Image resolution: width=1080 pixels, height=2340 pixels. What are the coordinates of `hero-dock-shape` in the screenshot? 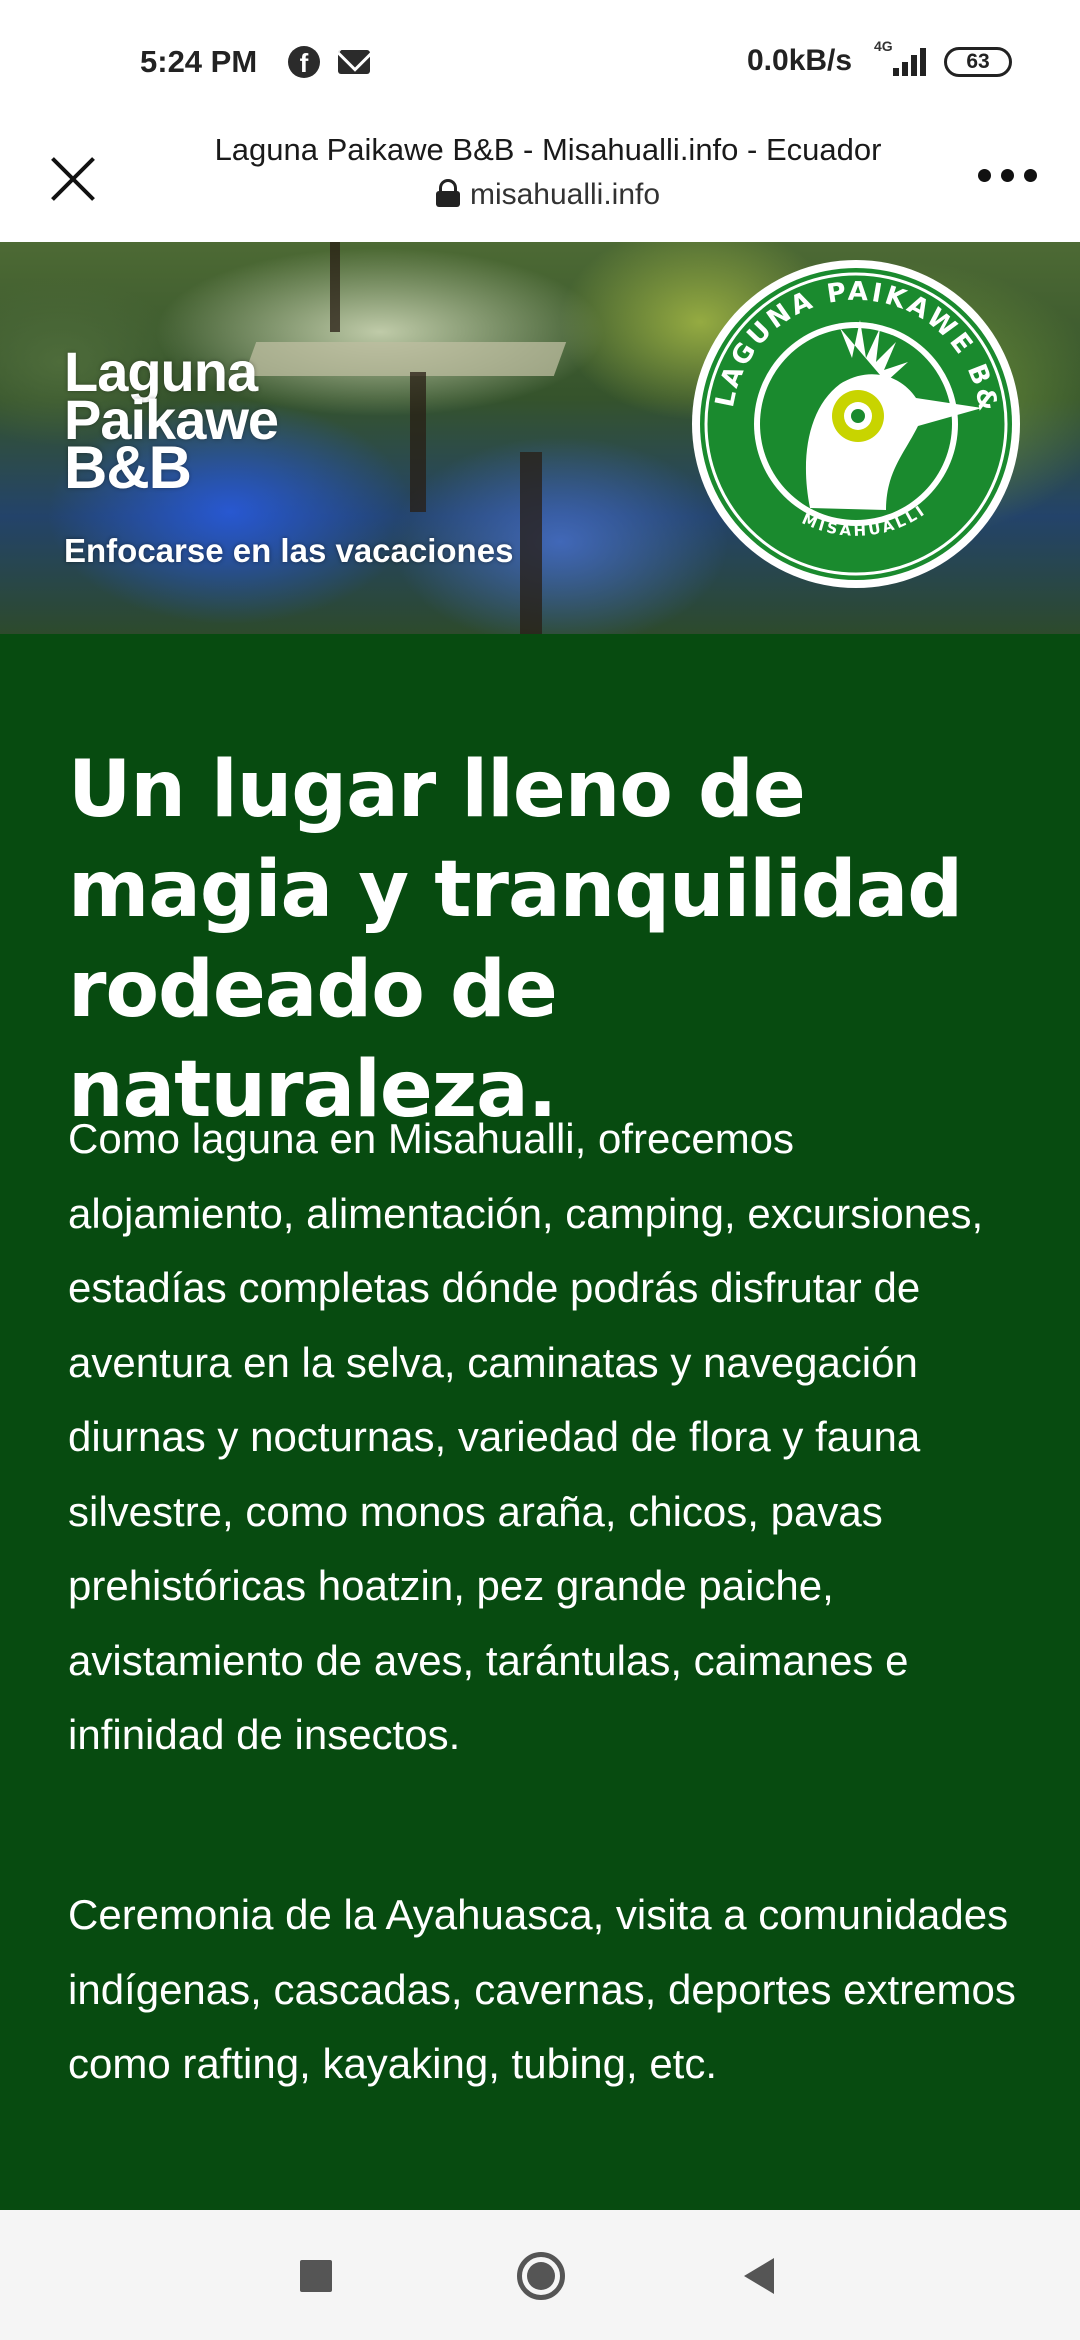 It's located at (405, 359).